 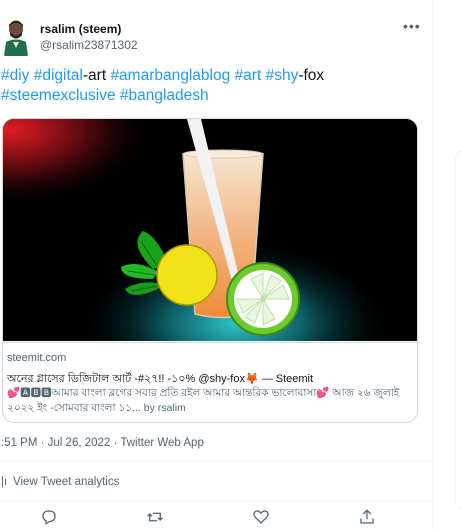 What do you see at coordinates (164, 95) in the screenshot?
I see `hashtag-link: #bangladesh` at bounding box center [164, 95].